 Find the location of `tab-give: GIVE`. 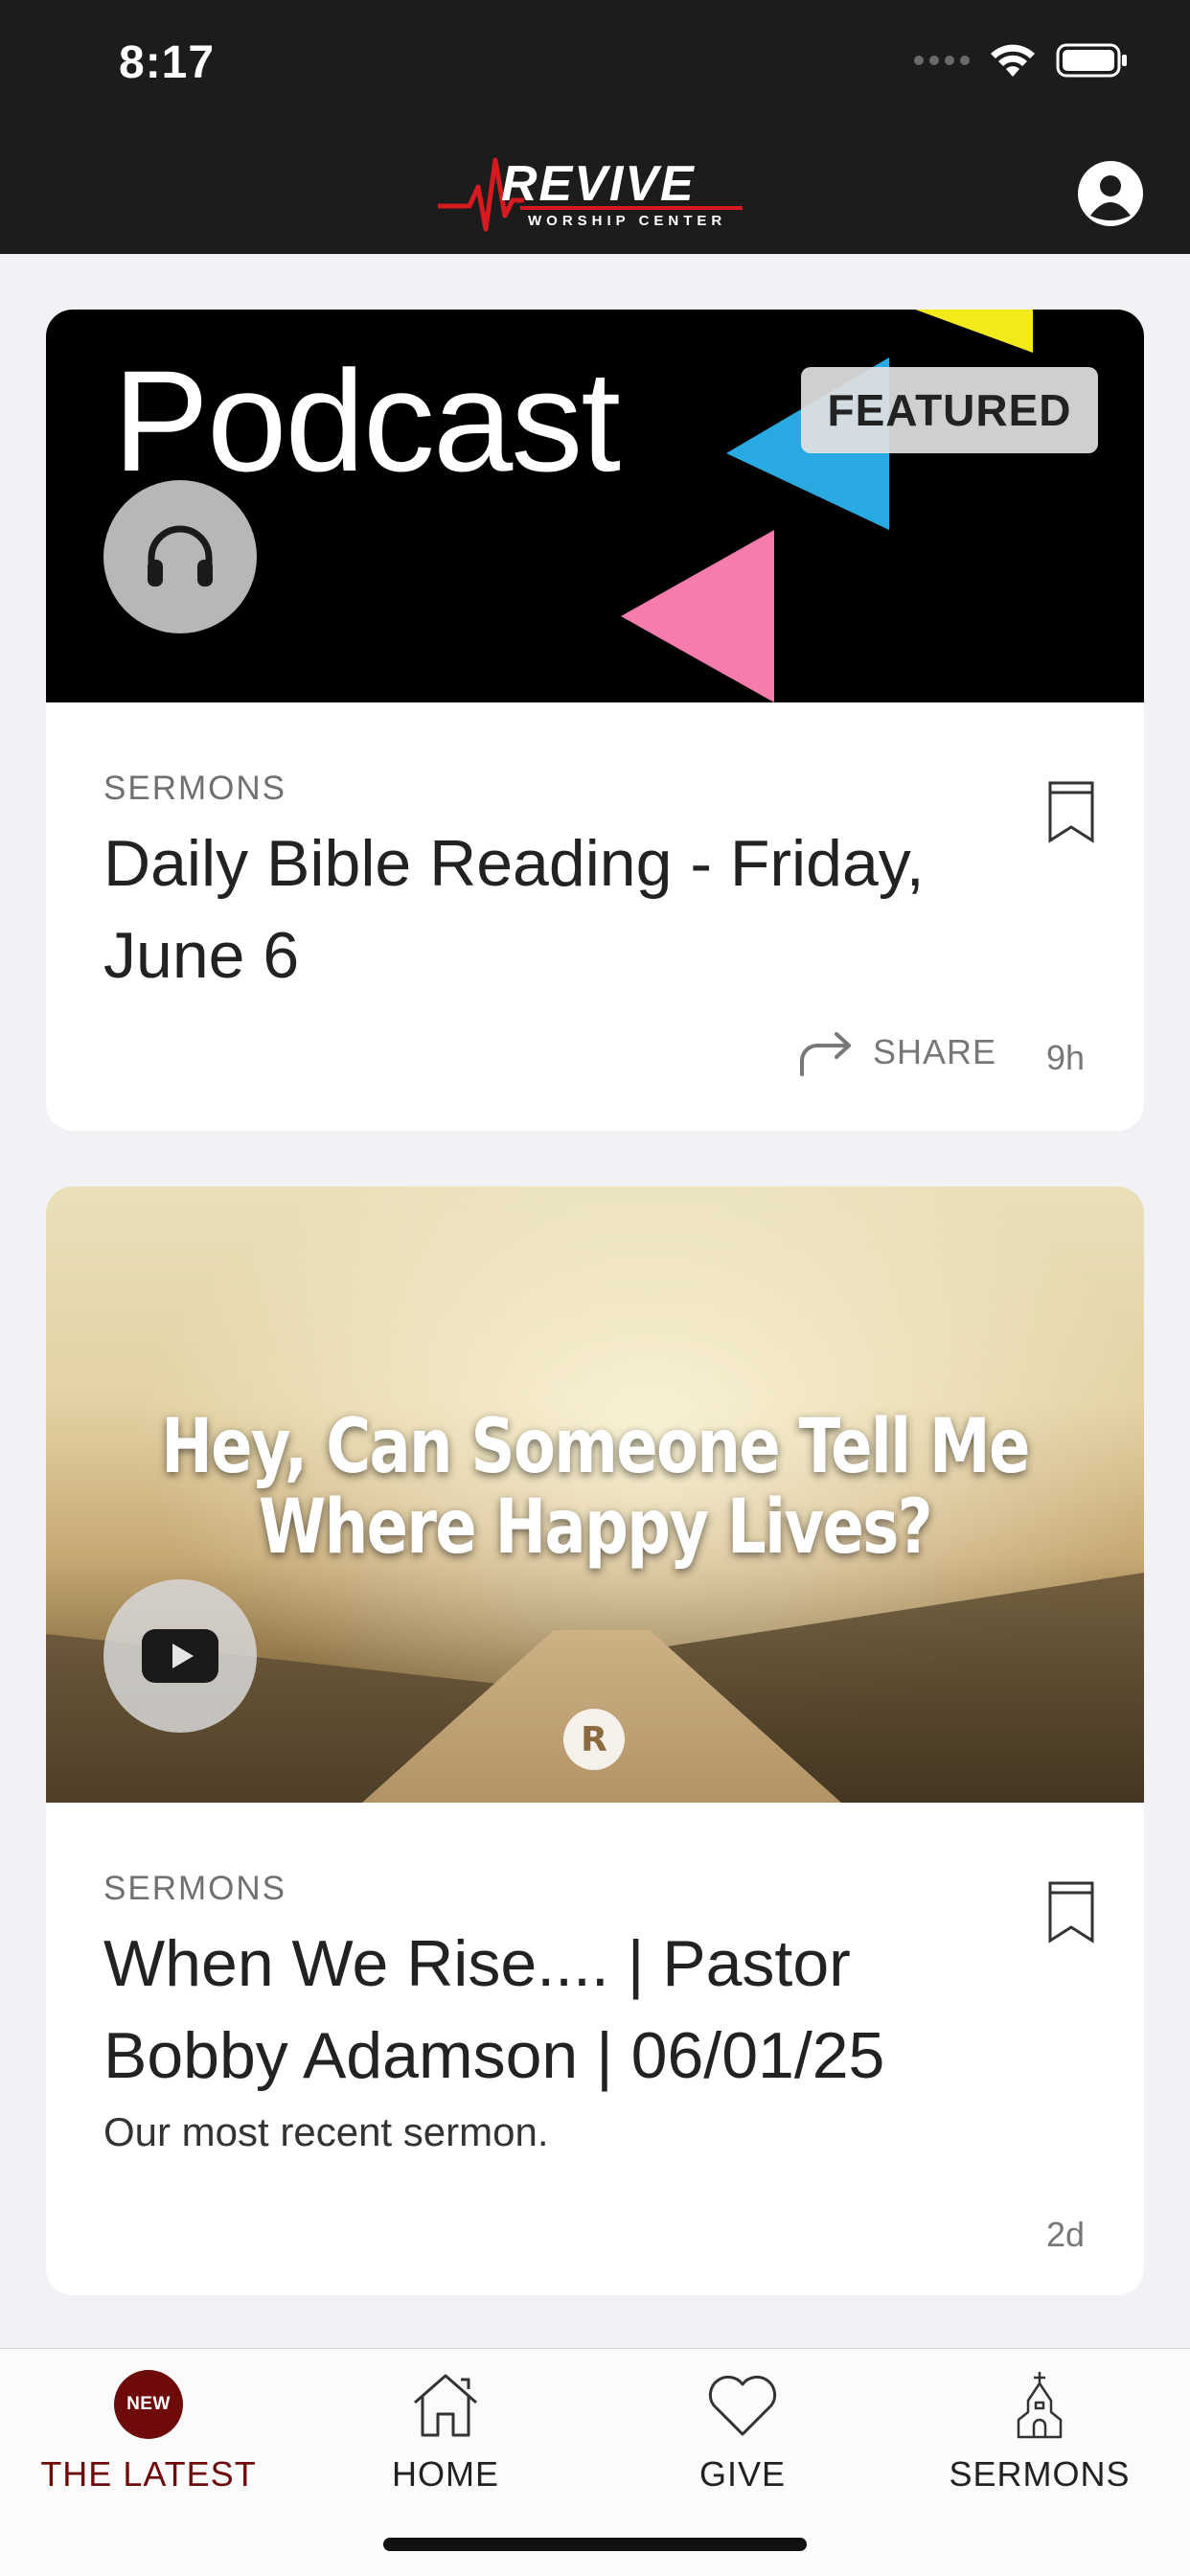

tab-give: GIVE is located at coordinates (743, 2433).